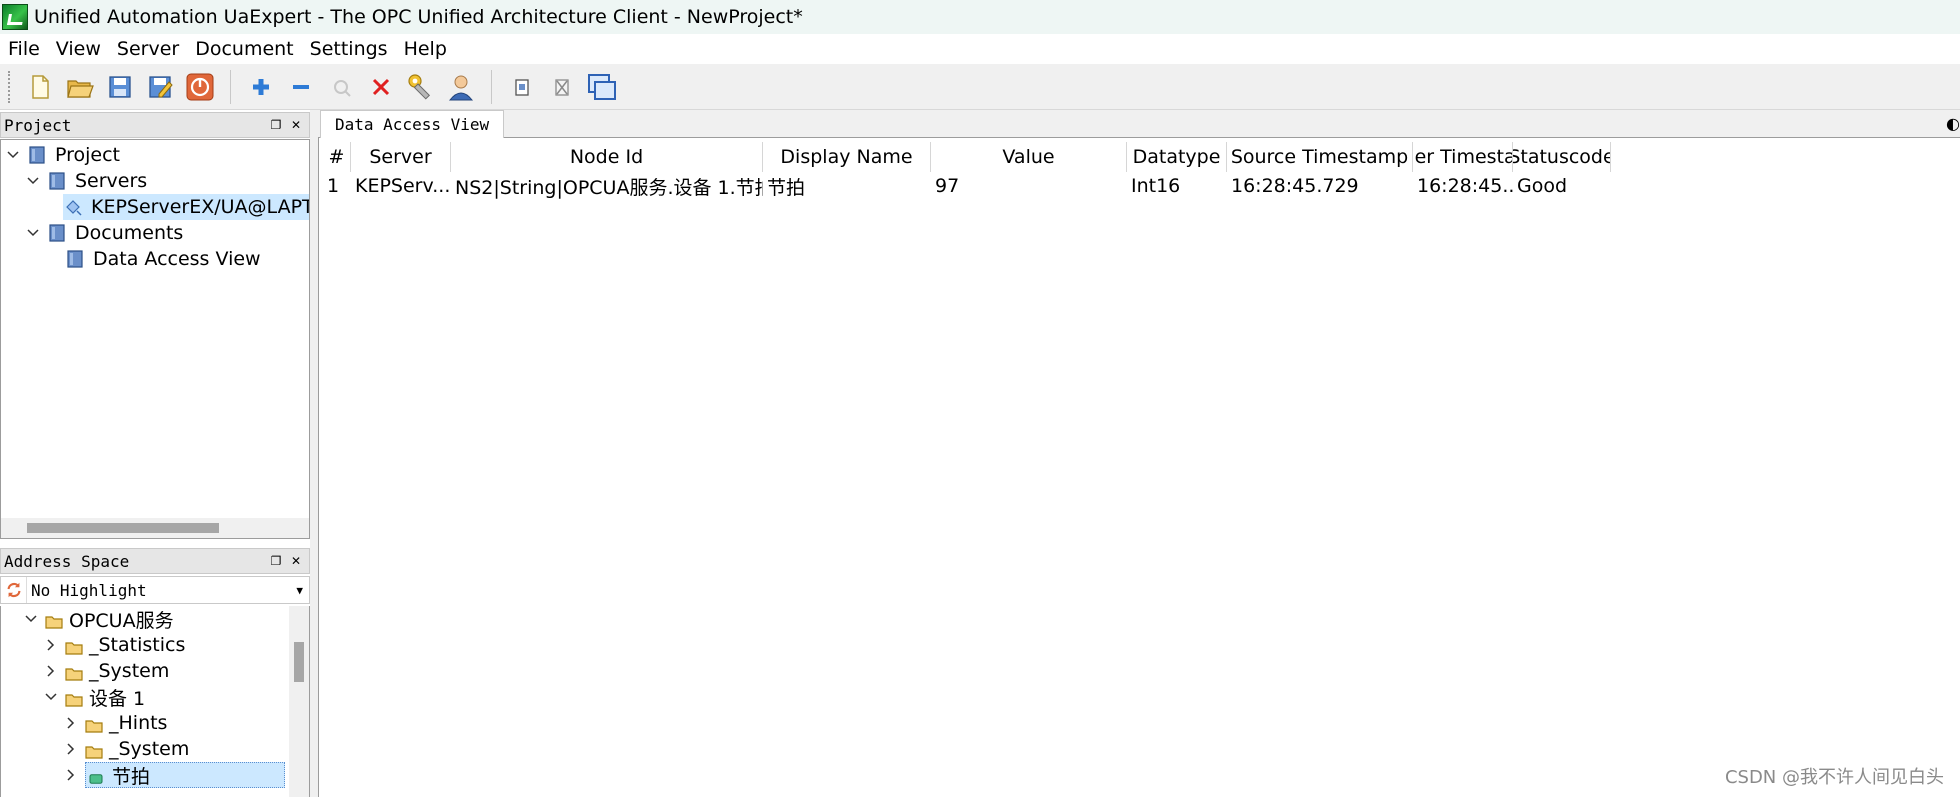 Image resolution: width=1960 pixels, height=797 pixels. Describe the element at coordinates (160, 87) in the screenshot. I see `save-as-button` at that location.